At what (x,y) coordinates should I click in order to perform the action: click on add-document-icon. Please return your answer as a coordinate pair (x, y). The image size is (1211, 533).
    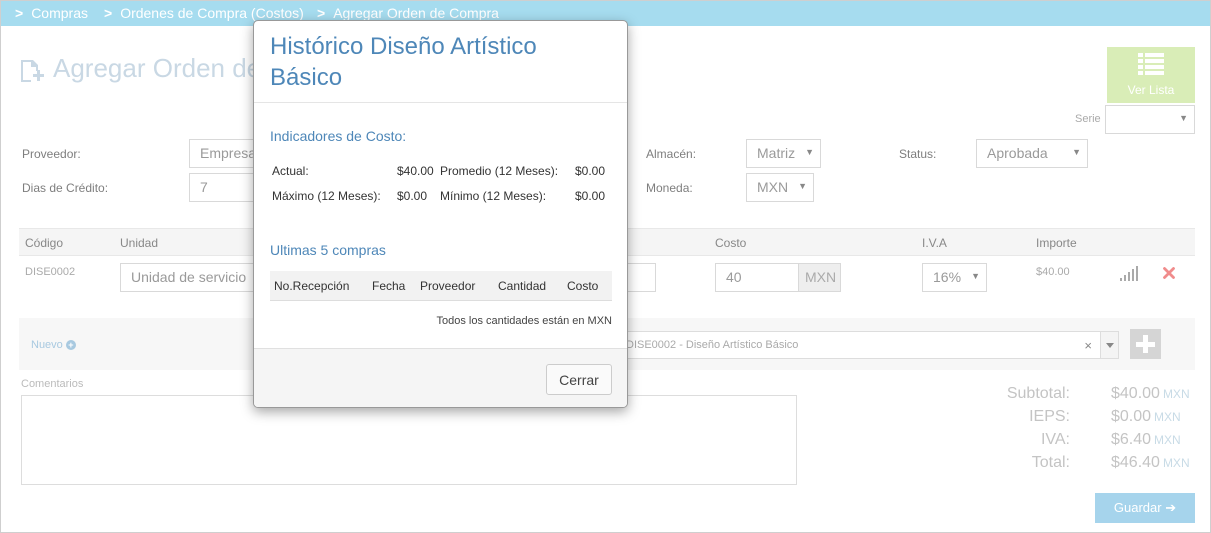
    Looking at the image, I should click on (32, 71).